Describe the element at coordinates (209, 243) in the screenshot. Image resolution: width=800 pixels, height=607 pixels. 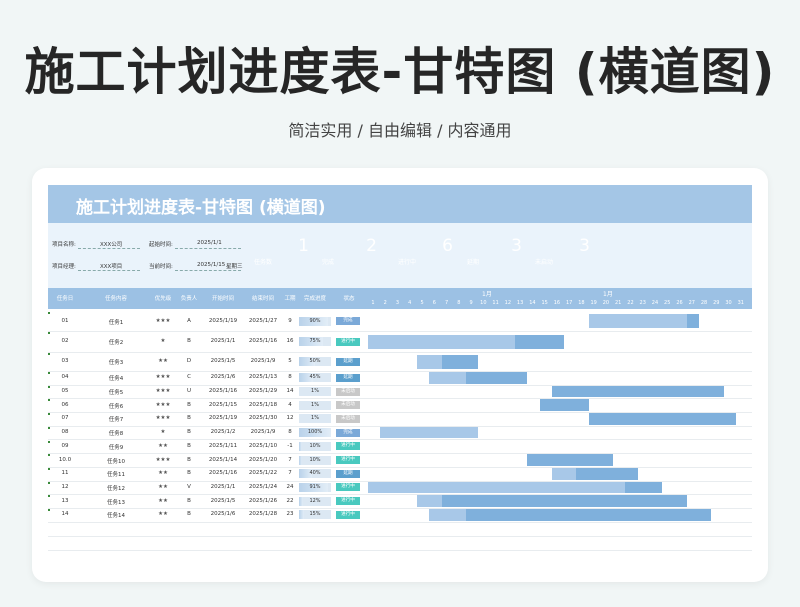
I see `start-date-value: 2025/1/1` at that location.